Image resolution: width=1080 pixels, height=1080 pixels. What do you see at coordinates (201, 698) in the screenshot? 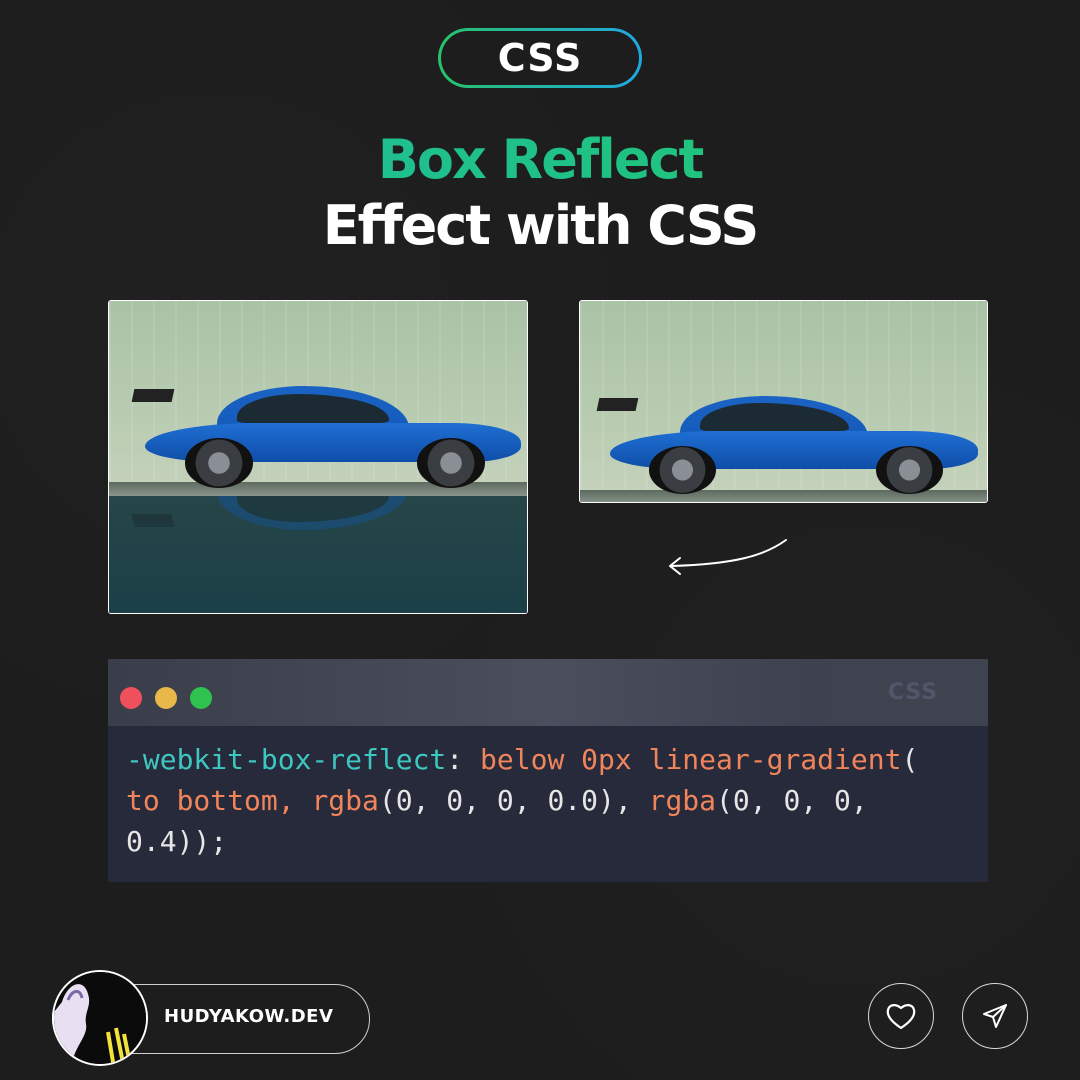
I see `maximize-dot-icon` at bounding box center [201, 698].